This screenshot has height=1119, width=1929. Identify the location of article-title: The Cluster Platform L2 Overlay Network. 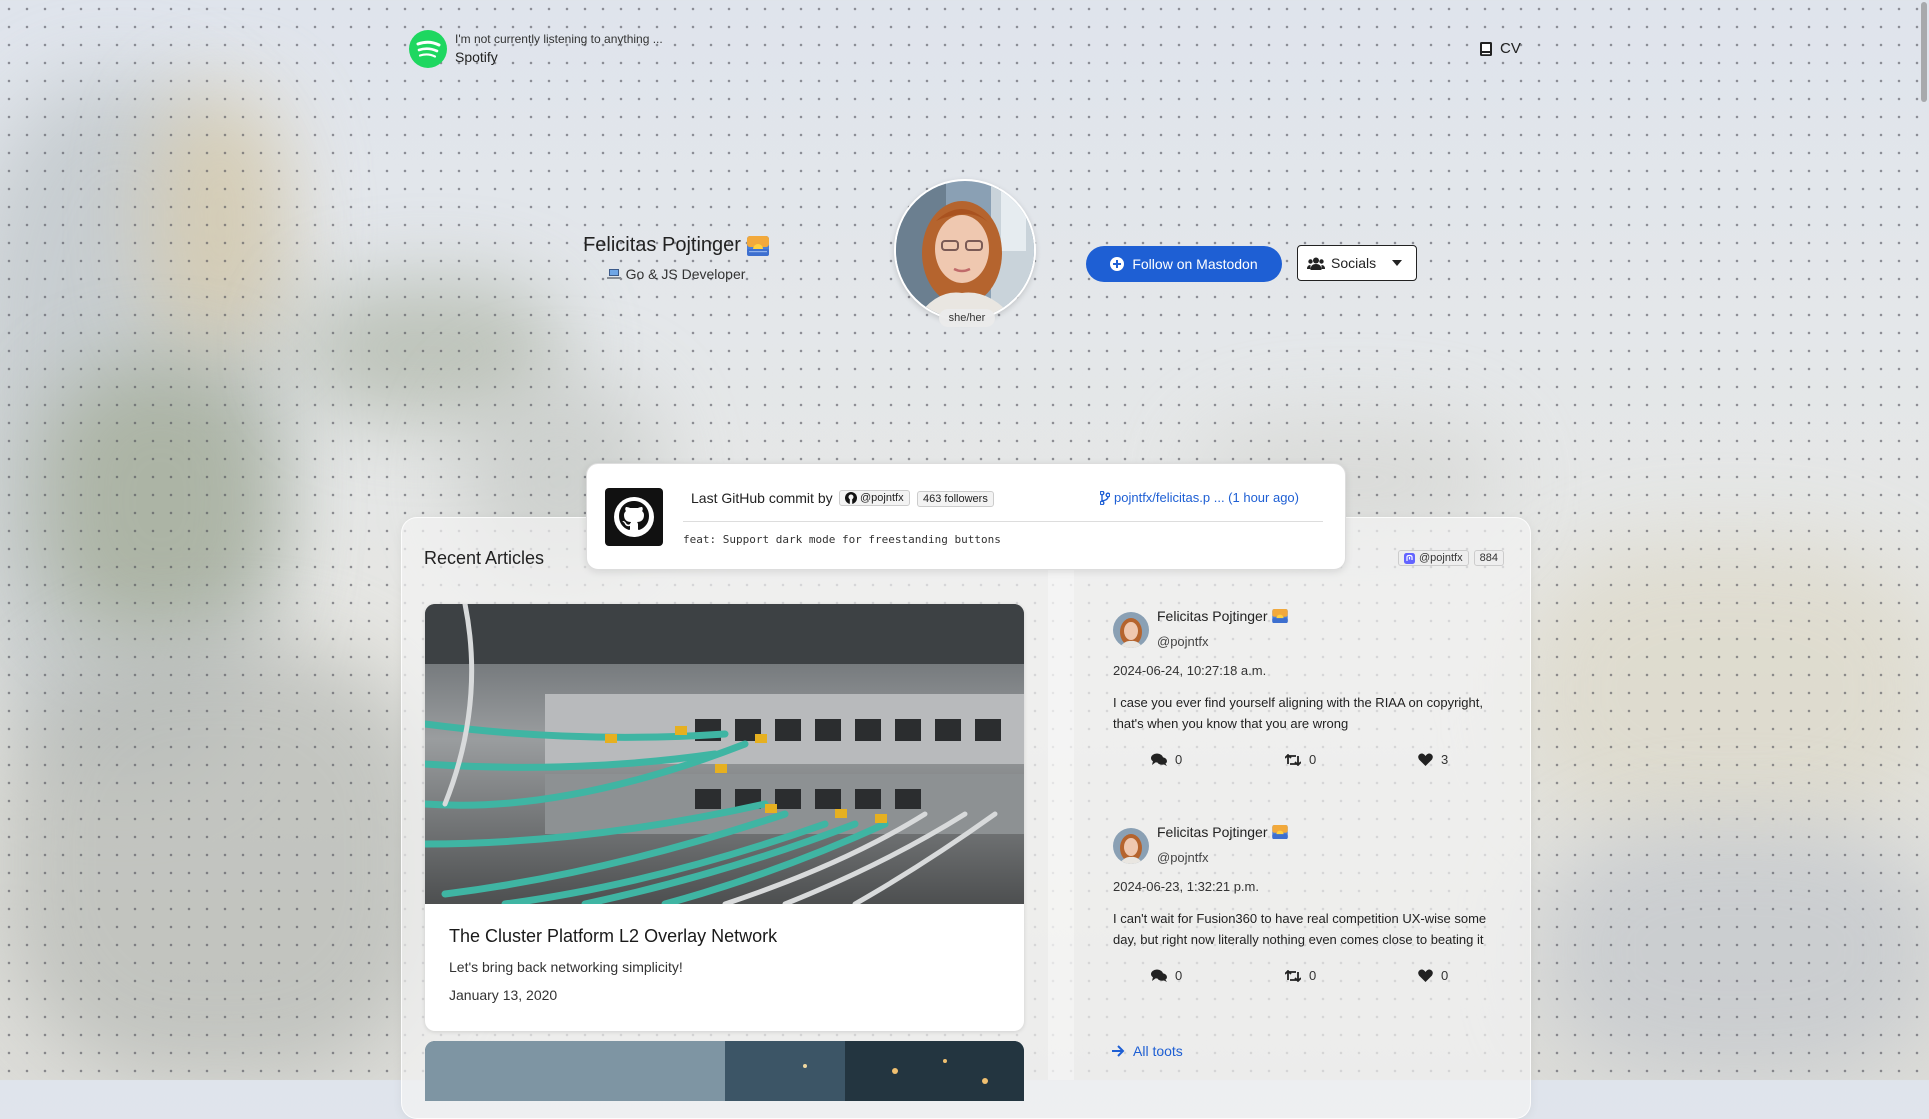
(613, 936).